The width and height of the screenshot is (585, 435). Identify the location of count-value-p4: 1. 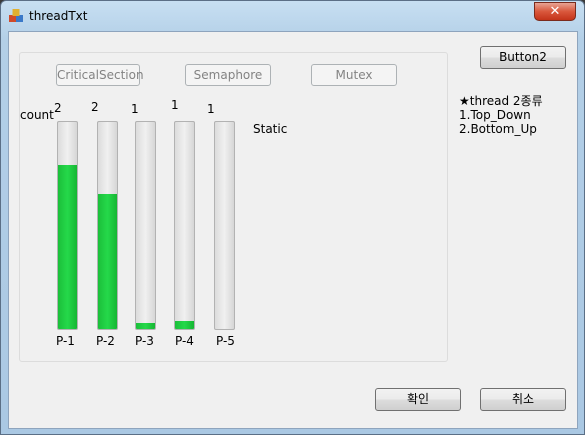
(175, 105).